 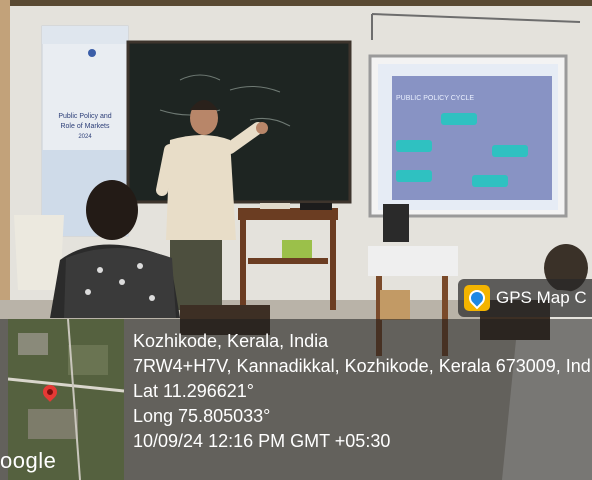 I want to click on place-name: Kozhikode, Kerala, India, so click(x=231, y=341).